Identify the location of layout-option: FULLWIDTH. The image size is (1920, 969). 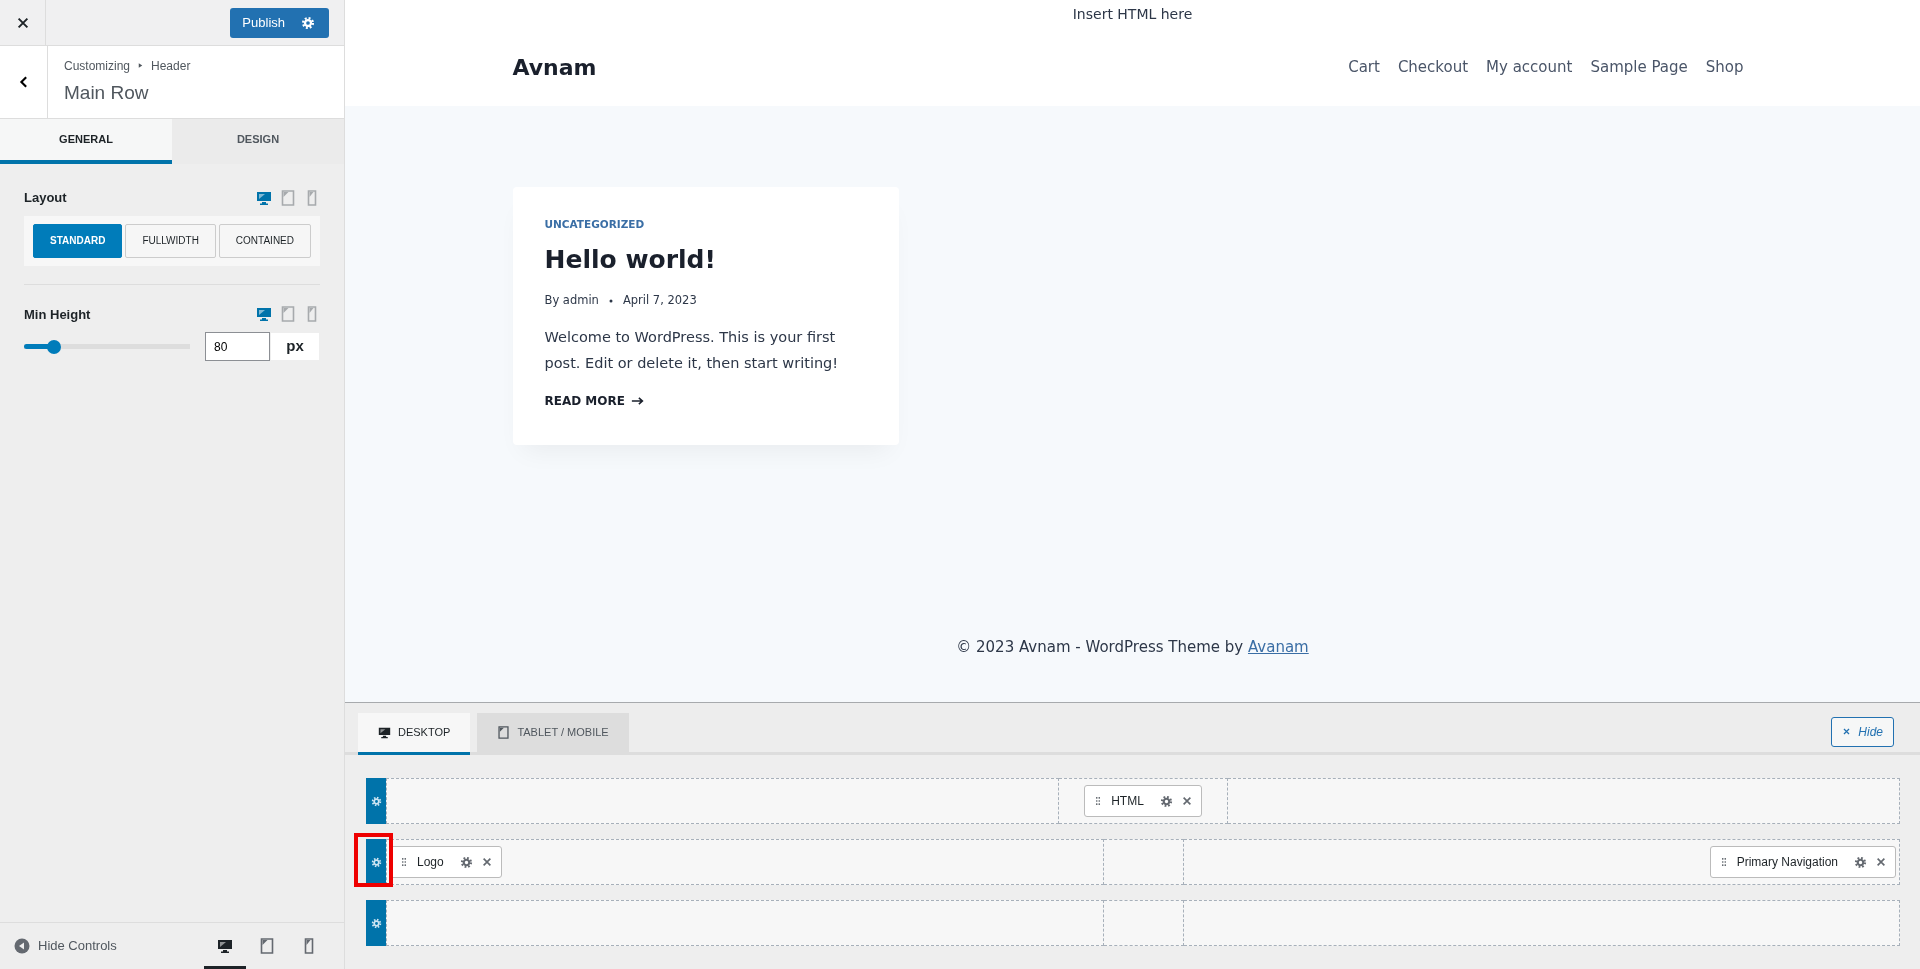
(170, 240).